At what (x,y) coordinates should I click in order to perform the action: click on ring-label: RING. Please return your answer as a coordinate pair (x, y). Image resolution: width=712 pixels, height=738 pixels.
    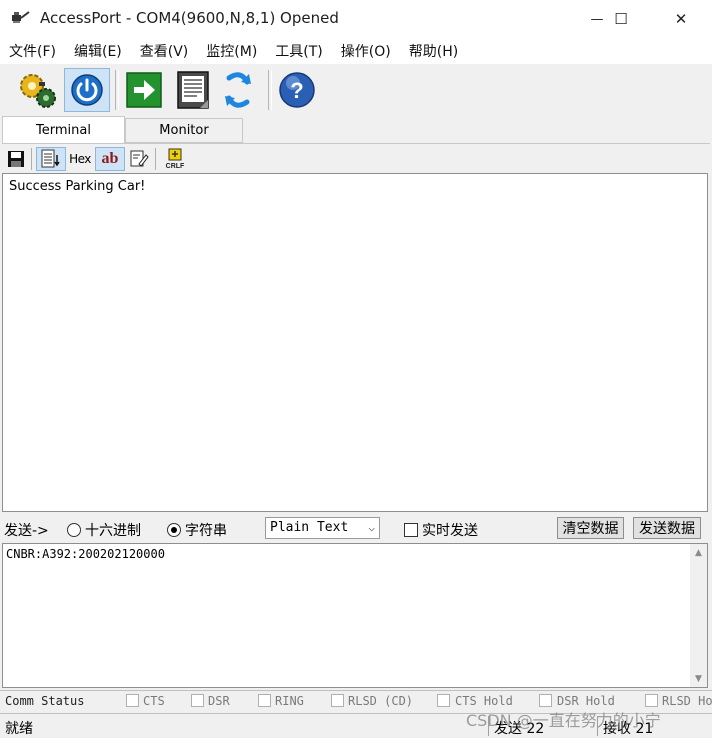
    Looking at the image, I should click on (289, 701).